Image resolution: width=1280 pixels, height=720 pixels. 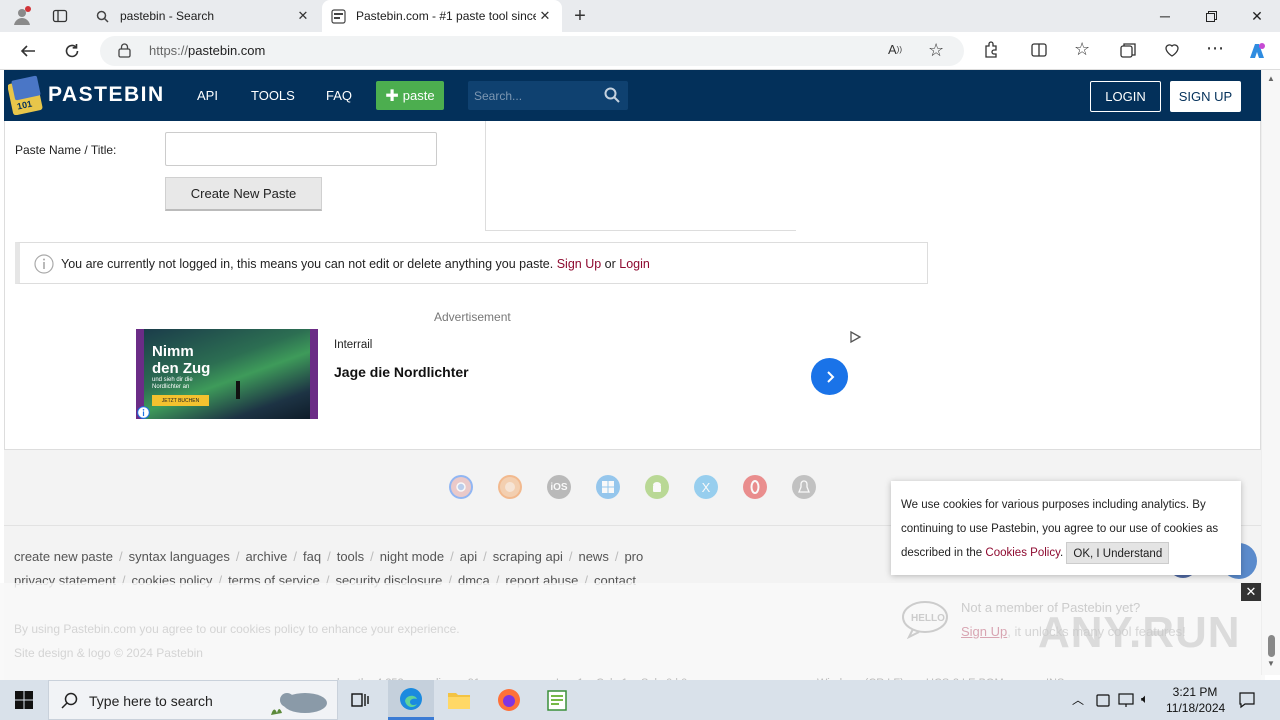 What do you see at coordinates (534, 96) in the screenshot?
I see `search-input` at bounding box center [534, 96].